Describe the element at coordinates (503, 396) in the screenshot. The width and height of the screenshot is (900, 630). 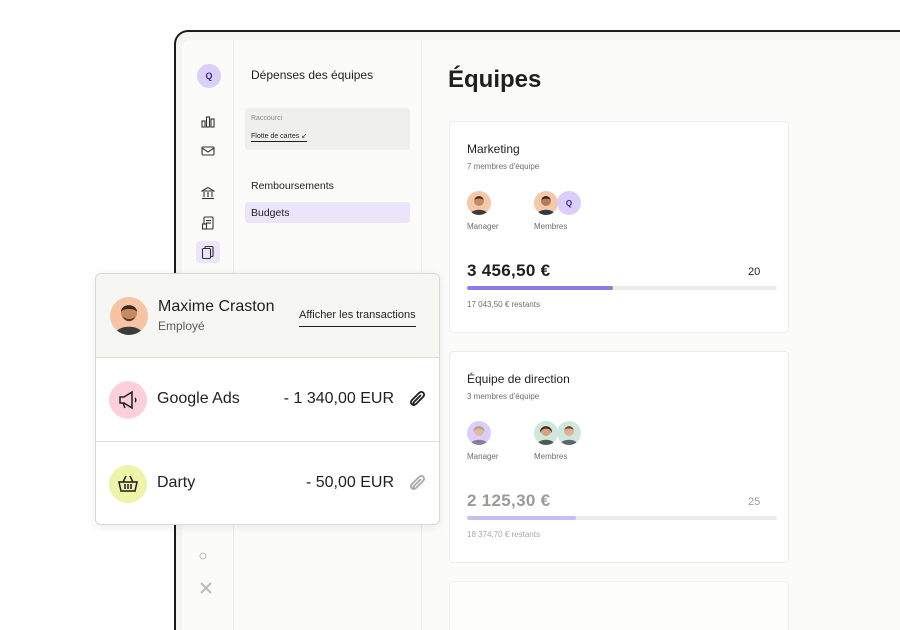
I see `team-member-count: 3 membres d'équipe` at that location.